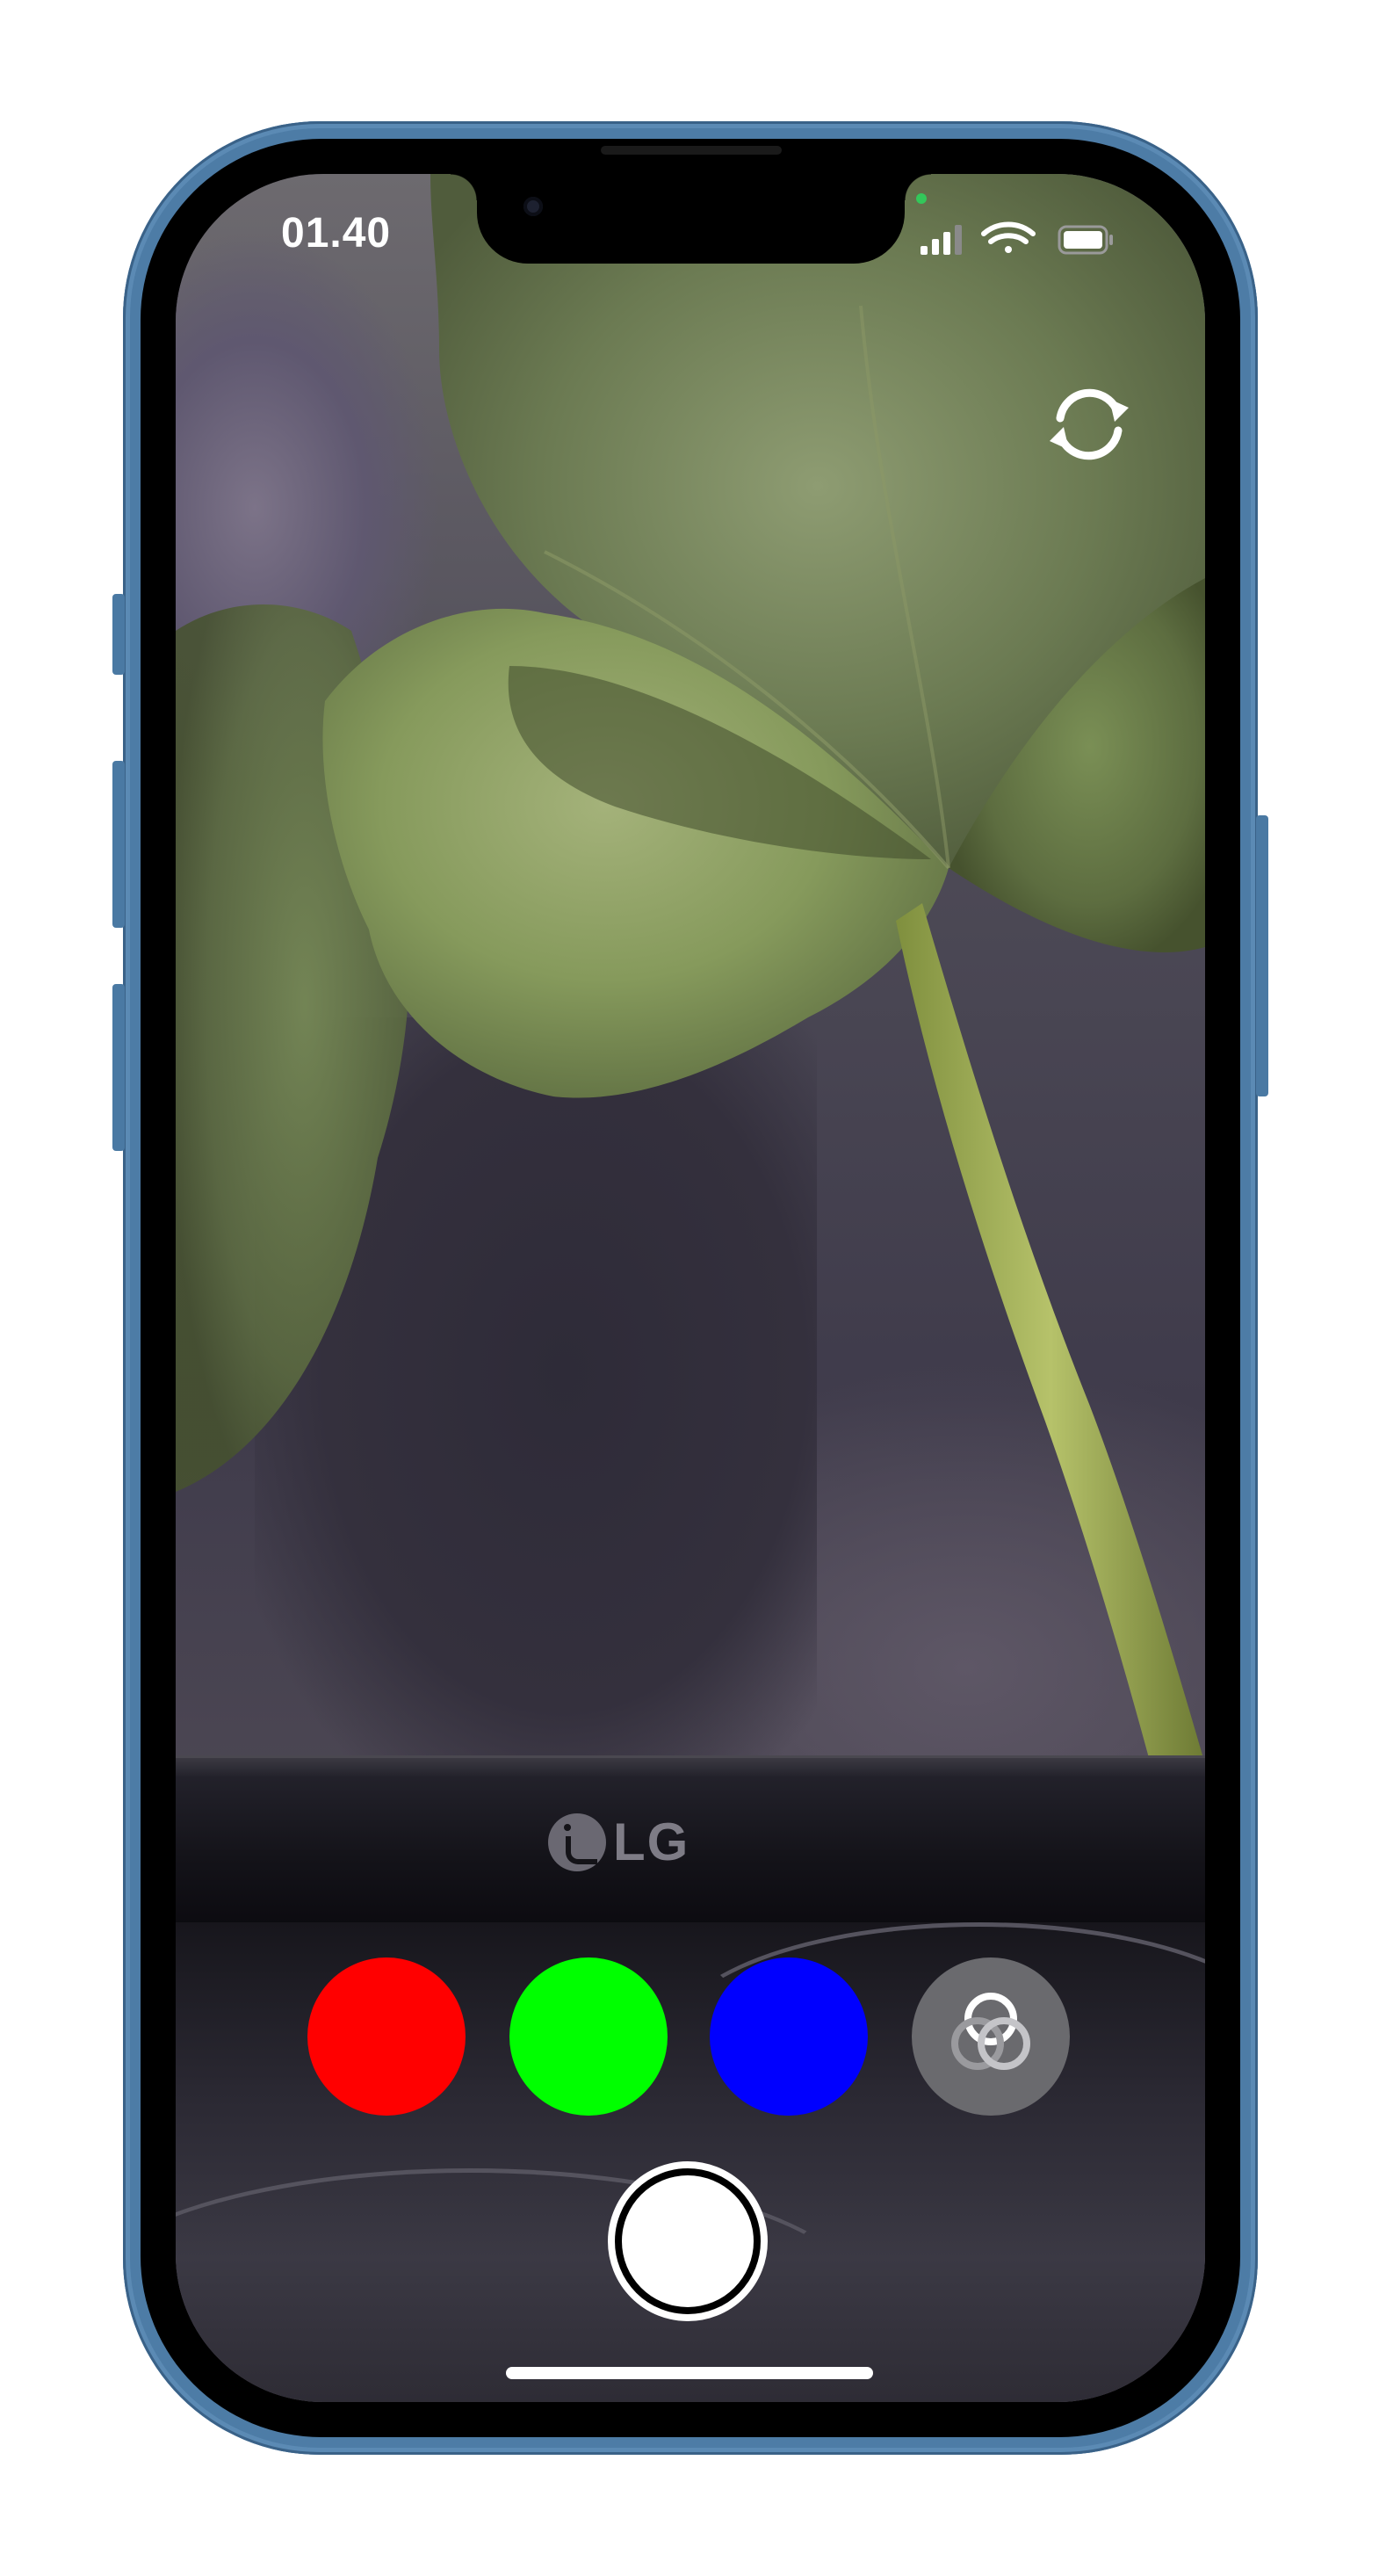 This screenshot has height=2576, width=1379. I want to click on notch, so click(691, 219).